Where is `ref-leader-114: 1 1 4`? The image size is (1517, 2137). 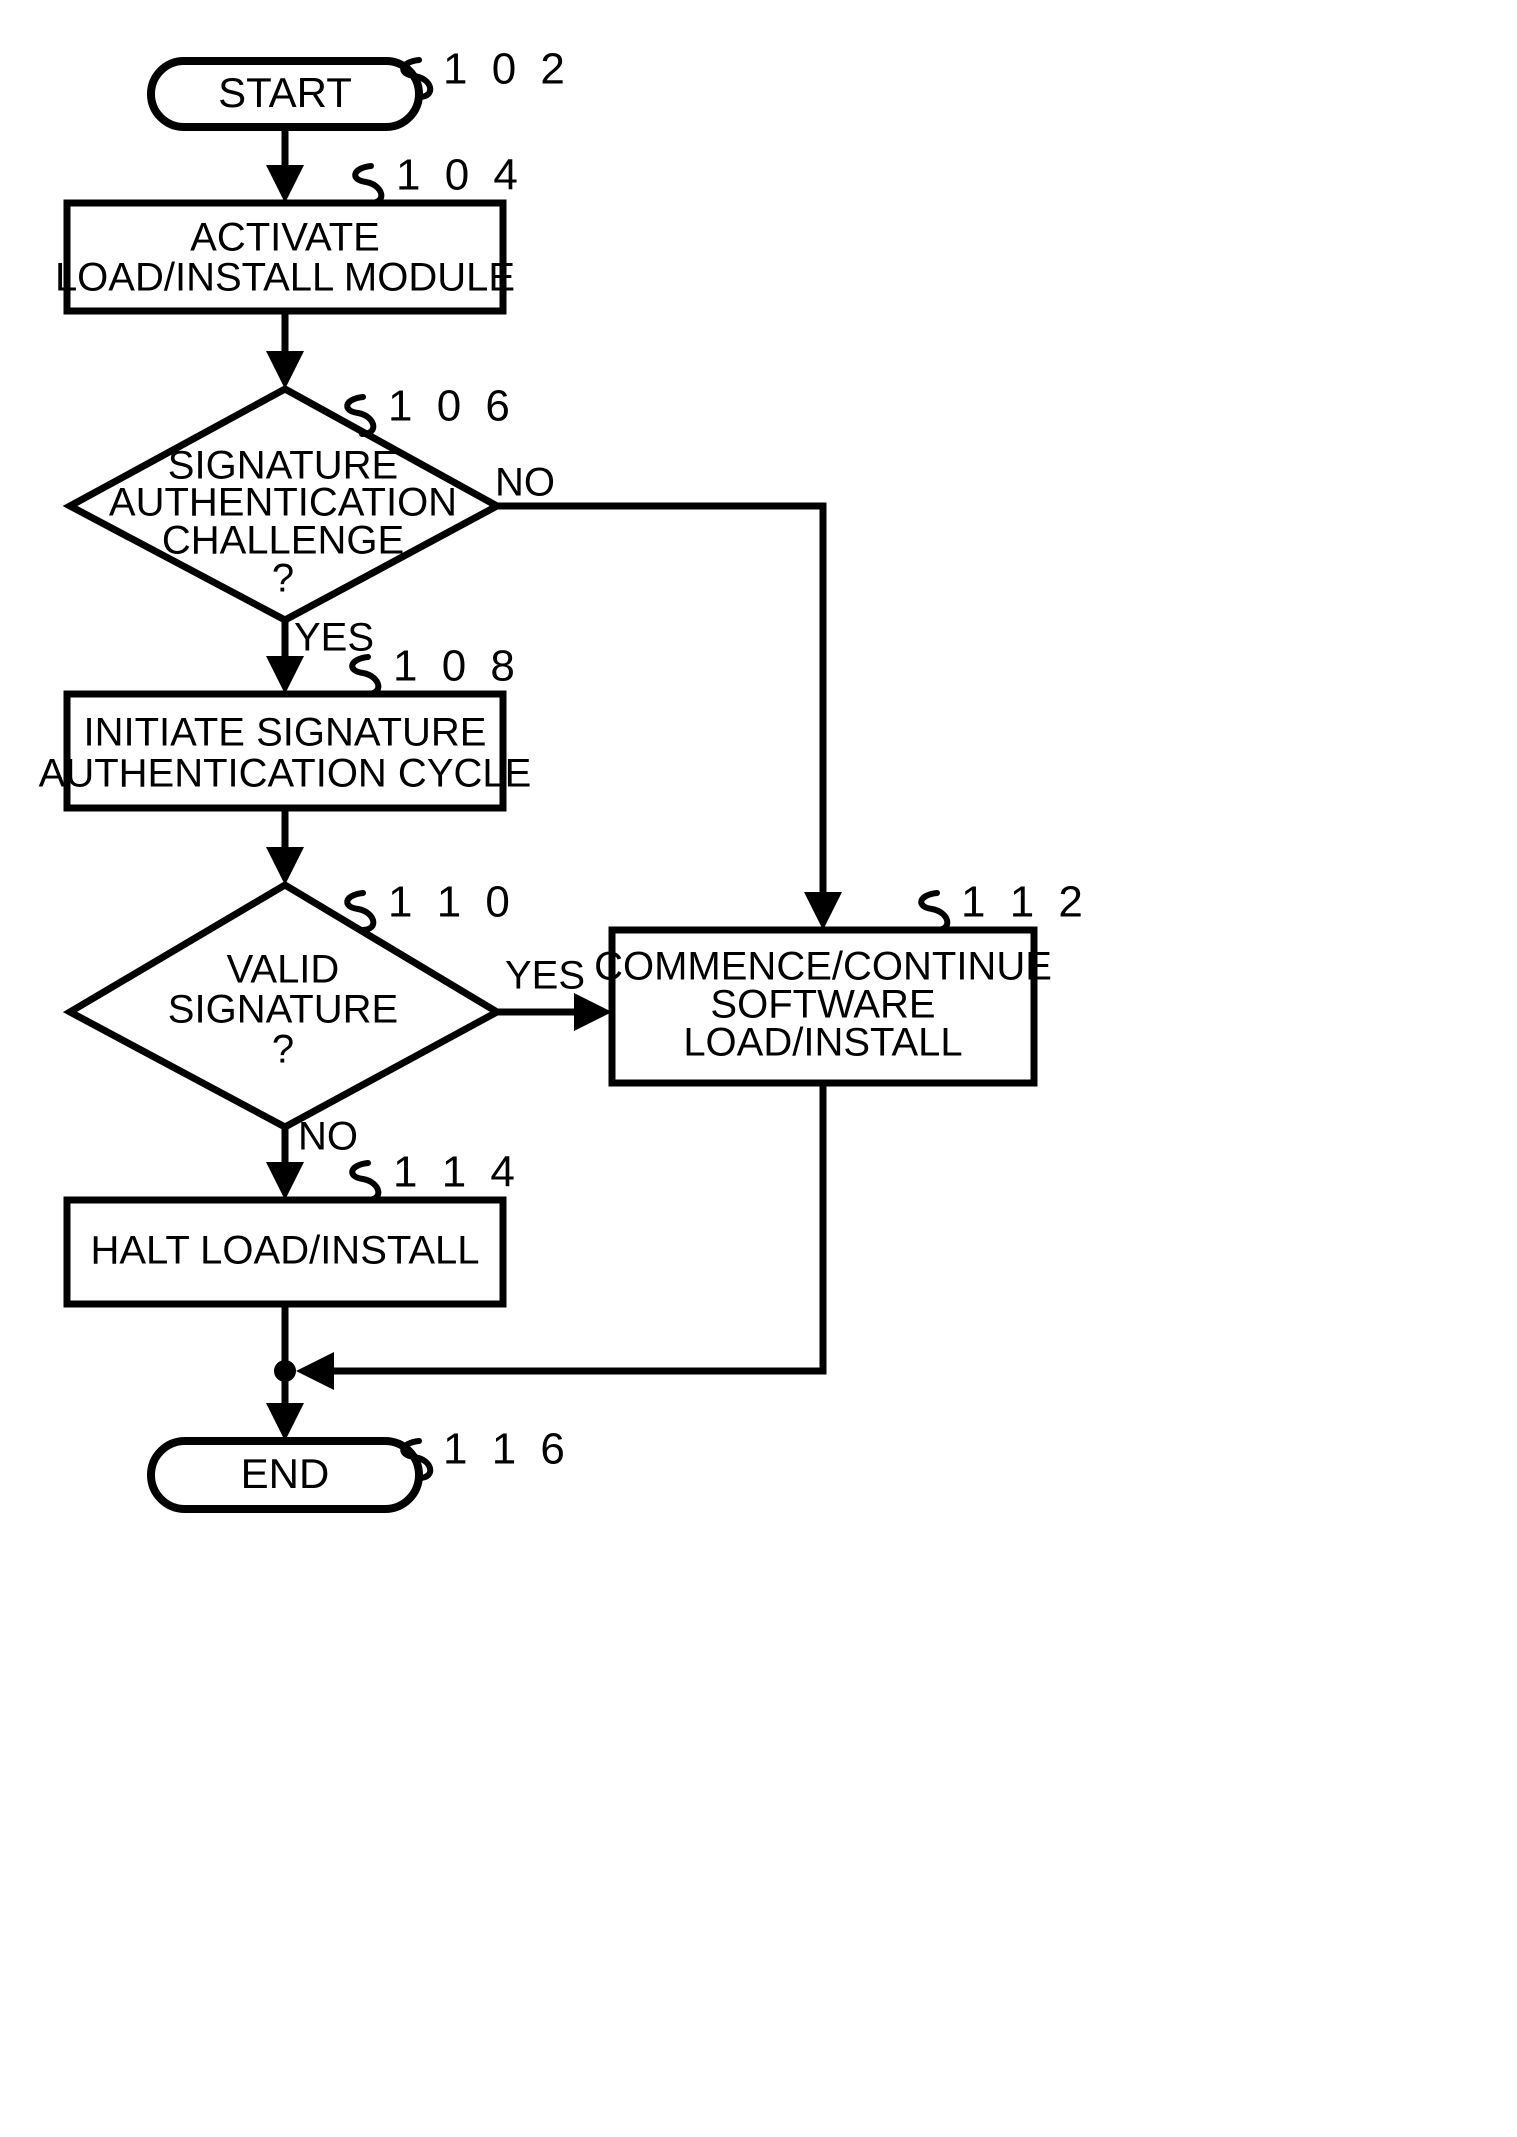 ref-leader-114: 1 1 4 is located at coordinates (435, 1175).